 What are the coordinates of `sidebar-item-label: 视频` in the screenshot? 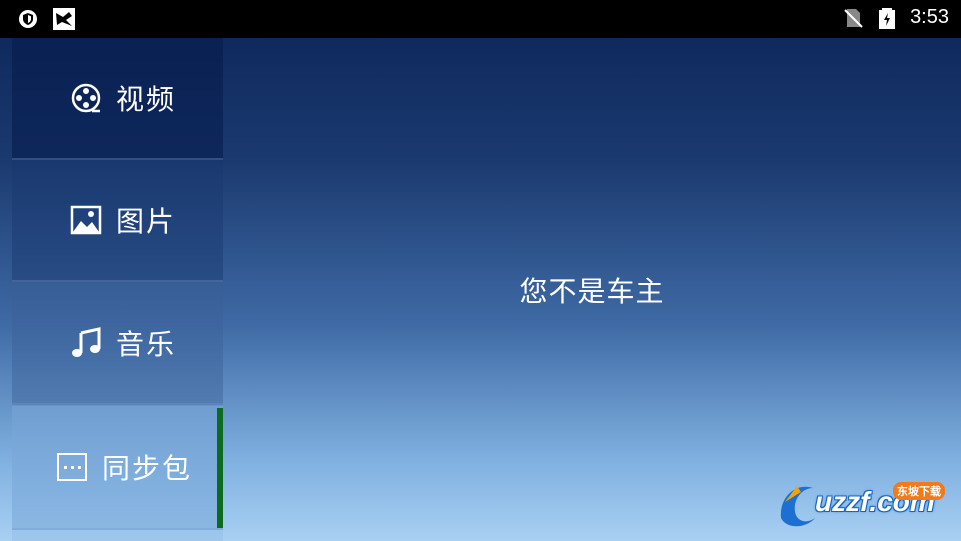 It's located at (146, 99).